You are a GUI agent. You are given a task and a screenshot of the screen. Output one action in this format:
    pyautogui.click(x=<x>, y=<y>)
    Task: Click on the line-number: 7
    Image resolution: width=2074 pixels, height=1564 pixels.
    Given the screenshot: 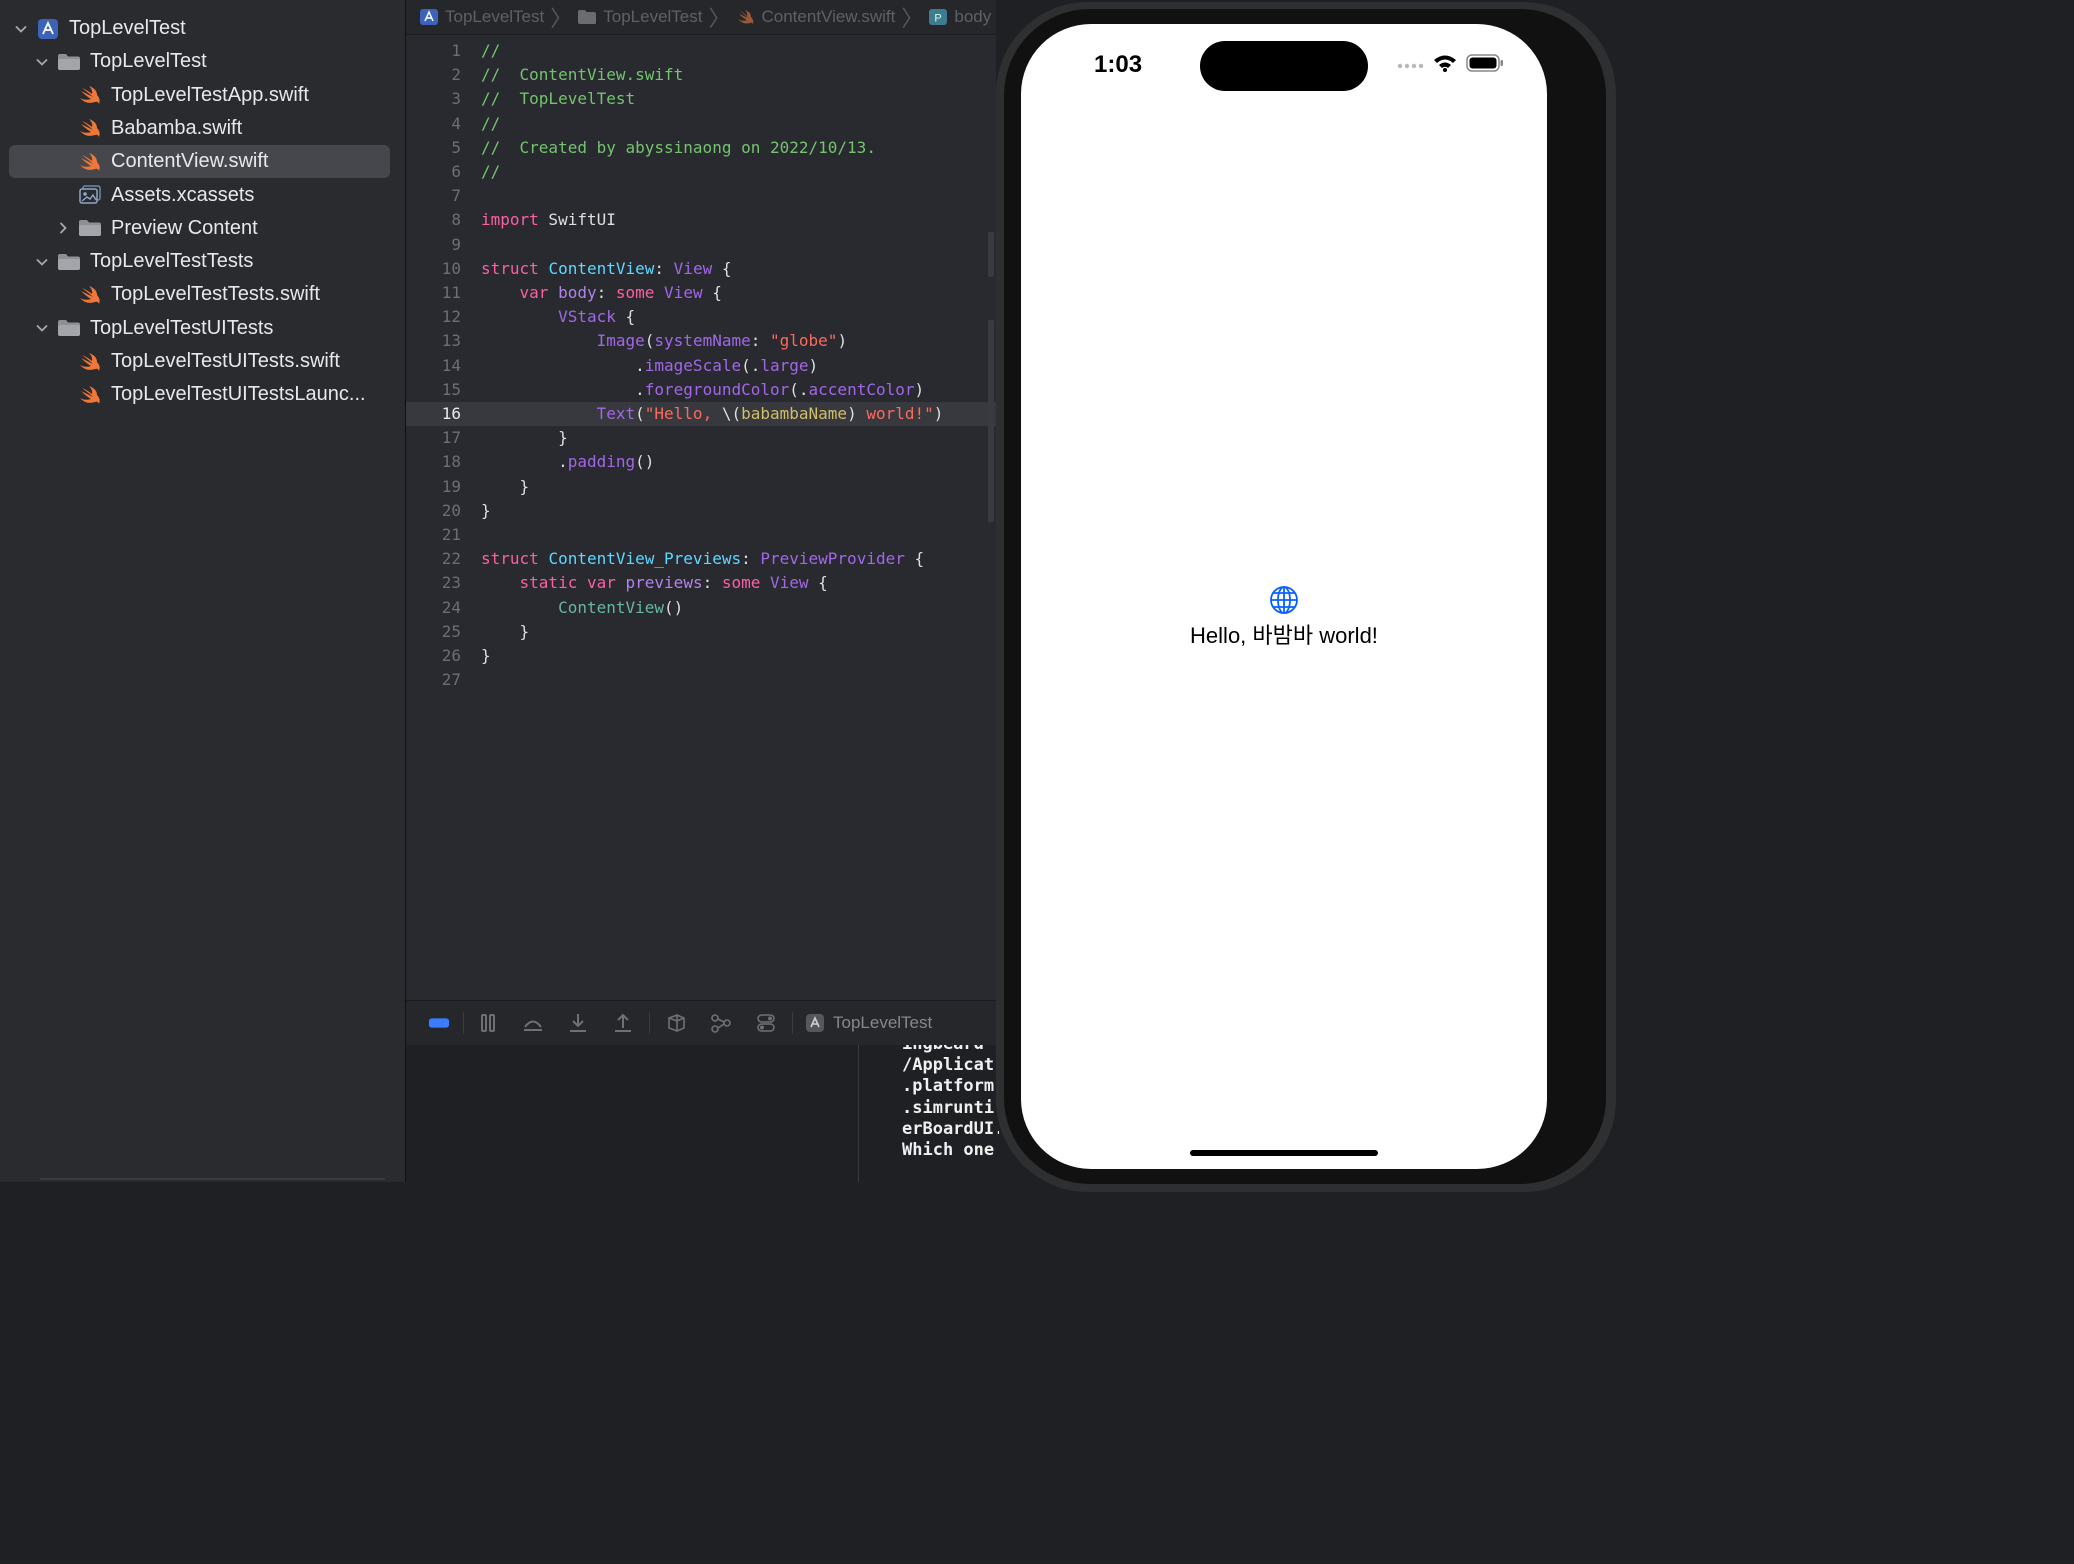 What is the action you would take?
    pyautogui.click(x=456, y=196)
    